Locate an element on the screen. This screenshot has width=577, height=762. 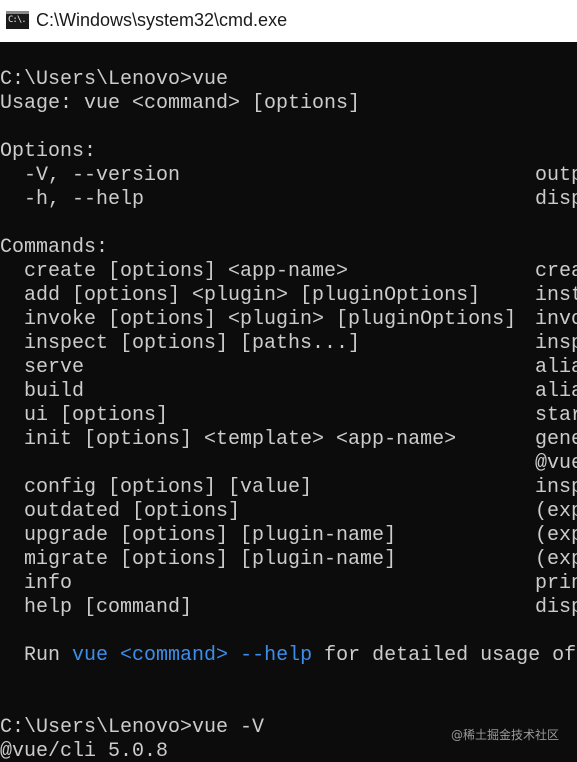
command-desc: star is located at coordinates (556, 415).